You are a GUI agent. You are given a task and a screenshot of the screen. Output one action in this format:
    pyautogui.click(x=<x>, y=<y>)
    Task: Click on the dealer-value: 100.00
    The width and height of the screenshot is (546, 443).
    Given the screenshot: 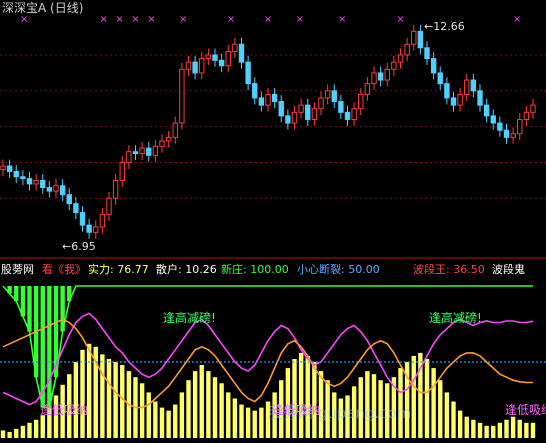 What is the action you would take?
    pyautogui.click(x=269, y=269)
    